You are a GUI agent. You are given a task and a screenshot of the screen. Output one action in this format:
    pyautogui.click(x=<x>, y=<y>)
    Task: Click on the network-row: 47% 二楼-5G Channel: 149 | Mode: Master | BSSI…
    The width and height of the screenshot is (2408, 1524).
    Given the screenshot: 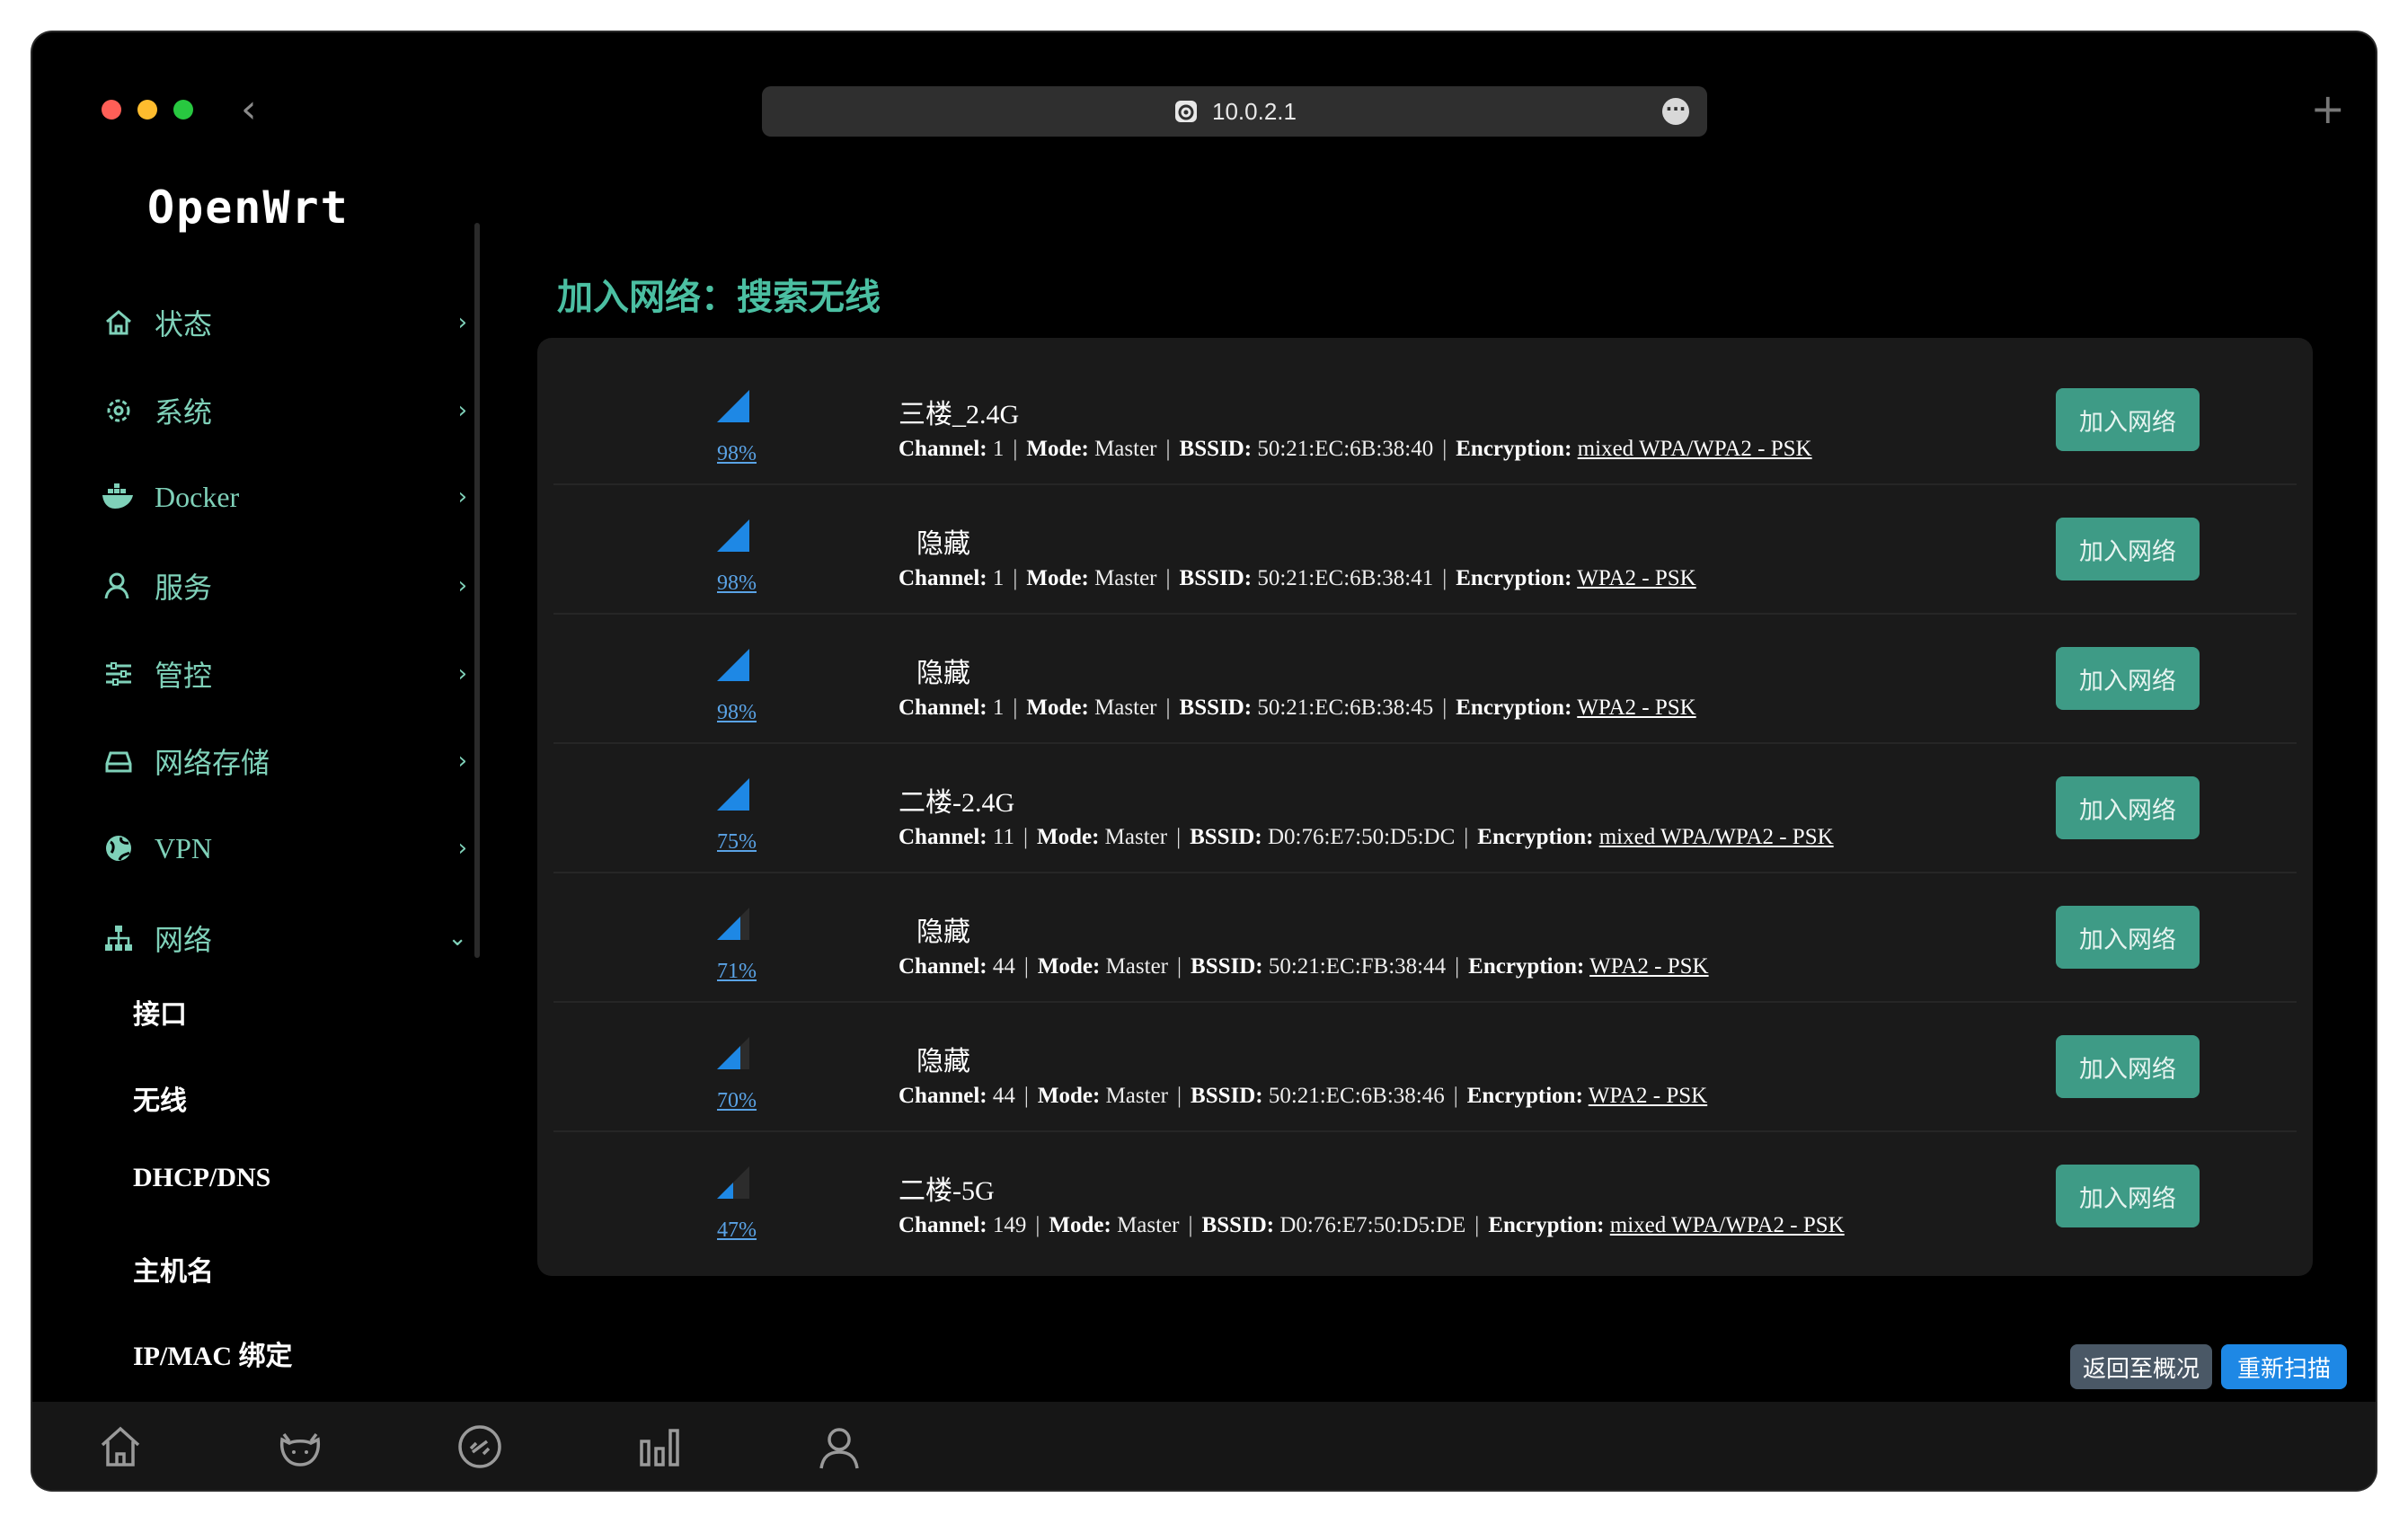 What is the action you would take?
    pyautogui.click(x=1425, y=1195)
    